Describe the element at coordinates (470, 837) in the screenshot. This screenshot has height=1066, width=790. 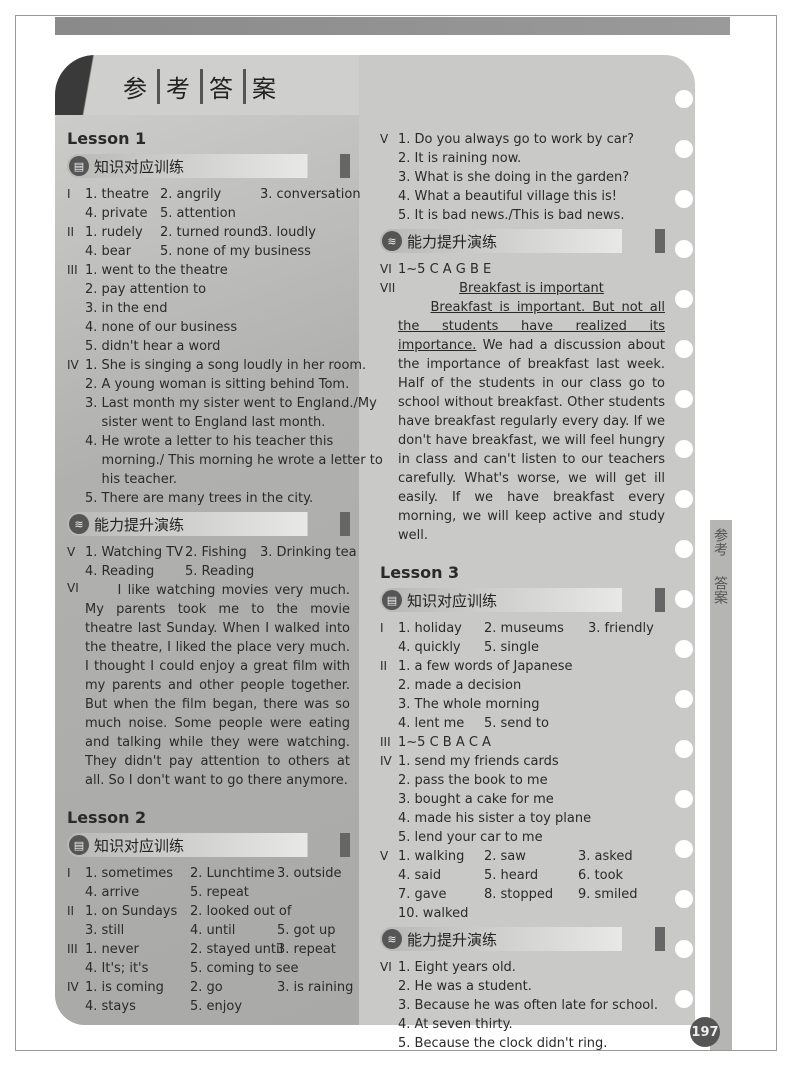
I see `answer-item: 5. lend your car to me` at that location.